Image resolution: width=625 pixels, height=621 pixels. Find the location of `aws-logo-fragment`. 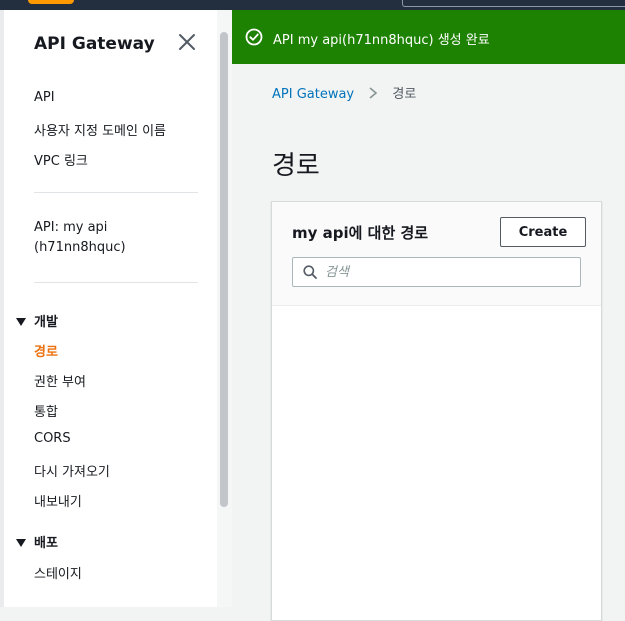

aws-logo-fragment is located at coordinates (51, 2).